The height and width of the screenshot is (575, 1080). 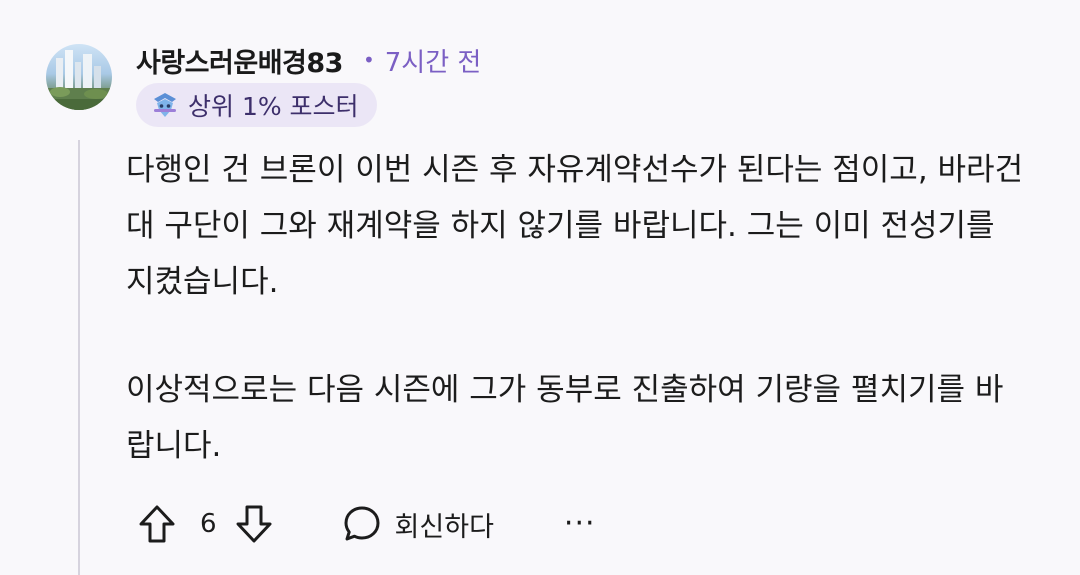 What do you see at coordinates (239, 60) in the screenshot?
I see `author-name: 사랑스러운배경83` at bounding box center [239, 60].